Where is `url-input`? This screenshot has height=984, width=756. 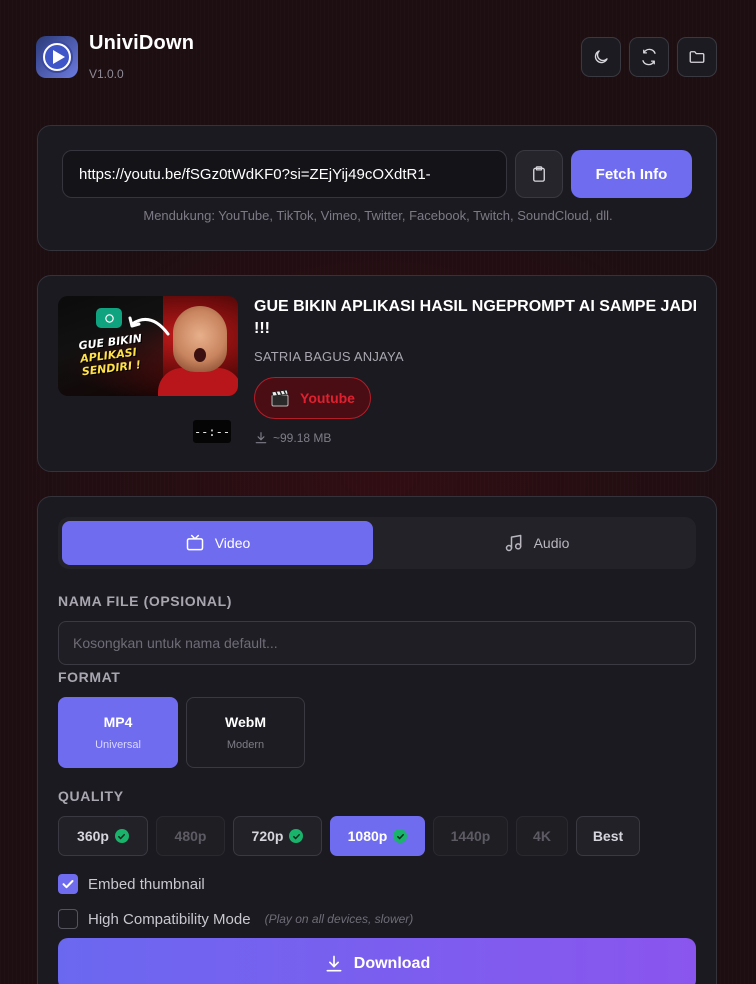 url-input is located at coordinates (284, 174).